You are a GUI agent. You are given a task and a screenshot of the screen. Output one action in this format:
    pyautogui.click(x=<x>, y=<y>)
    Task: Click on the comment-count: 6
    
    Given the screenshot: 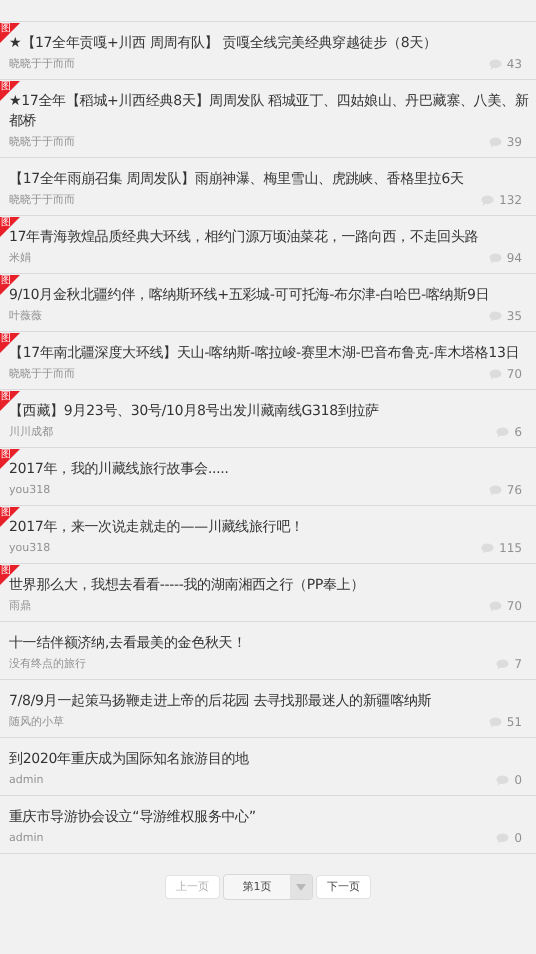 What is the action you would take?
    pyautogui.click(x=518, y=432)
    